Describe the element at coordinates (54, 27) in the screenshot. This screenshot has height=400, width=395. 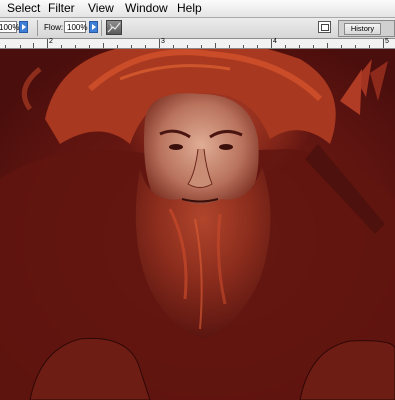
I see `flow-label: Flow:` at that location.